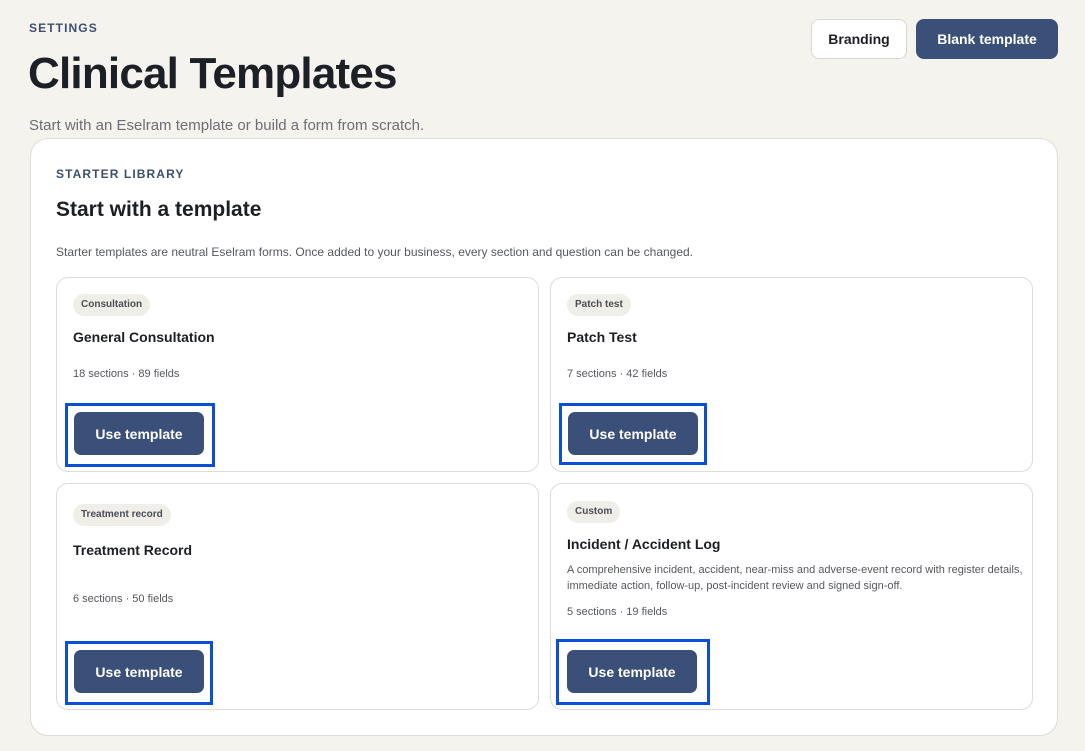 The width and height of the screenshot is (1085, 751). I want to click on template-meta: 7 sections · 42 fields, so click(617, 374).